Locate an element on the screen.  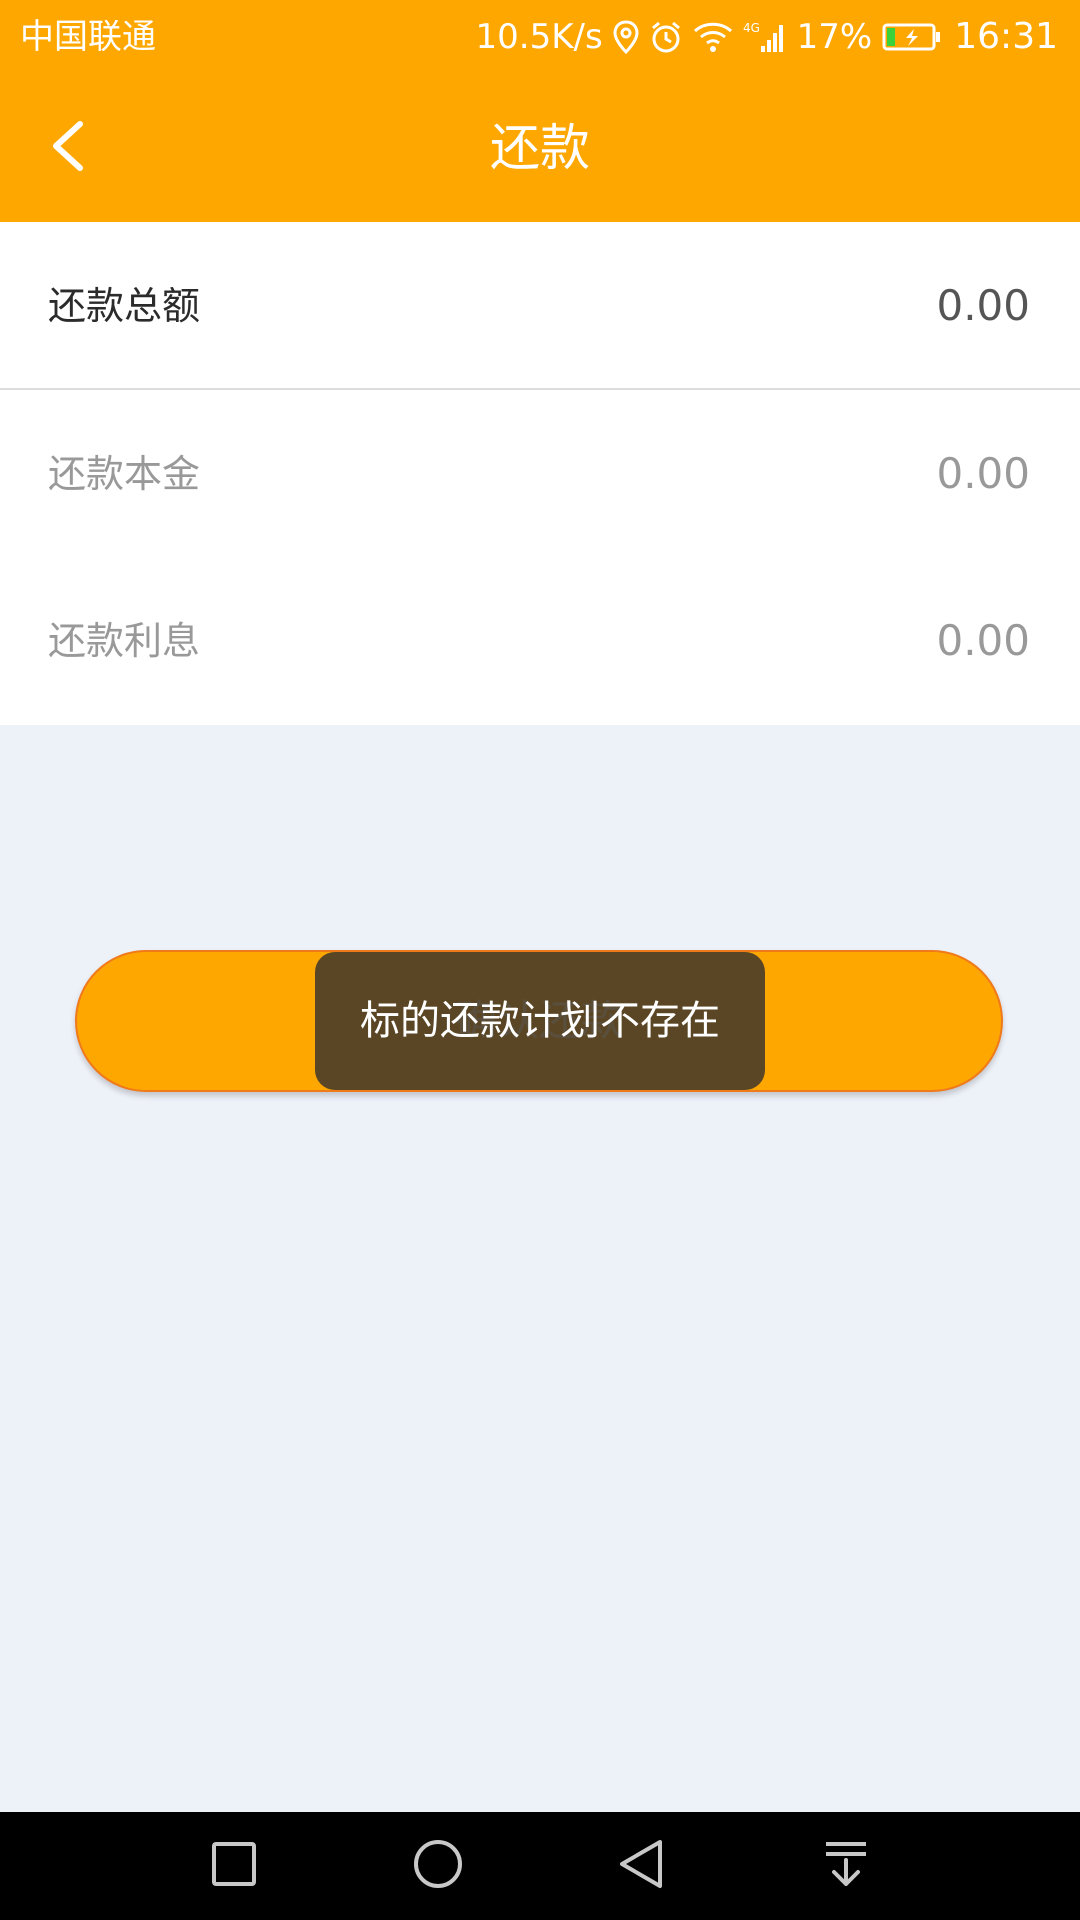
triangle-back-icon is located at coordinates (642, 1866).